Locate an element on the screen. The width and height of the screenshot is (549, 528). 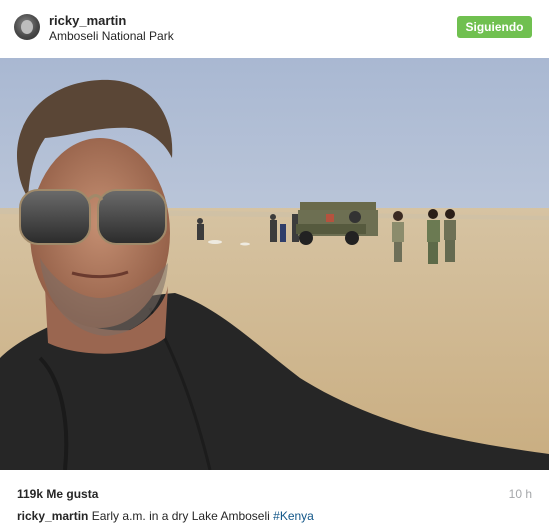
caption-username: ricky_martin is located at coordinates (52, 516).